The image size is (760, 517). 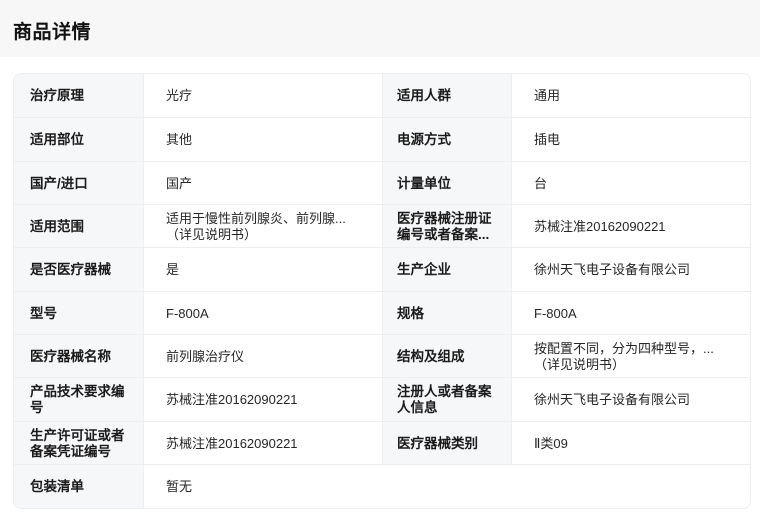 I want to click on field-label-line: 人信息, so click(x=417, y=407).